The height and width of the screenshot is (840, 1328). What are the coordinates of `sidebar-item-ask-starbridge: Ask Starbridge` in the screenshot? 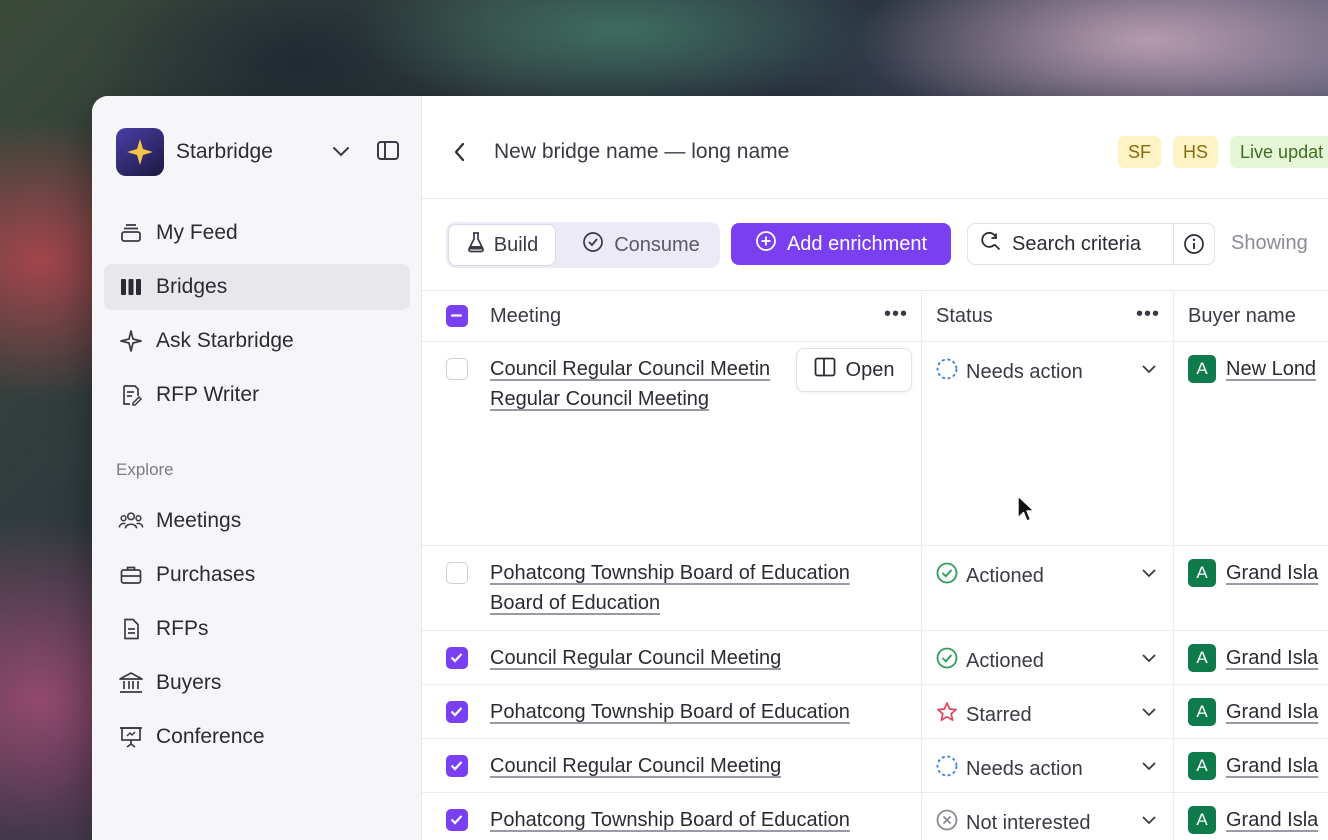 It's located at (257, 341).